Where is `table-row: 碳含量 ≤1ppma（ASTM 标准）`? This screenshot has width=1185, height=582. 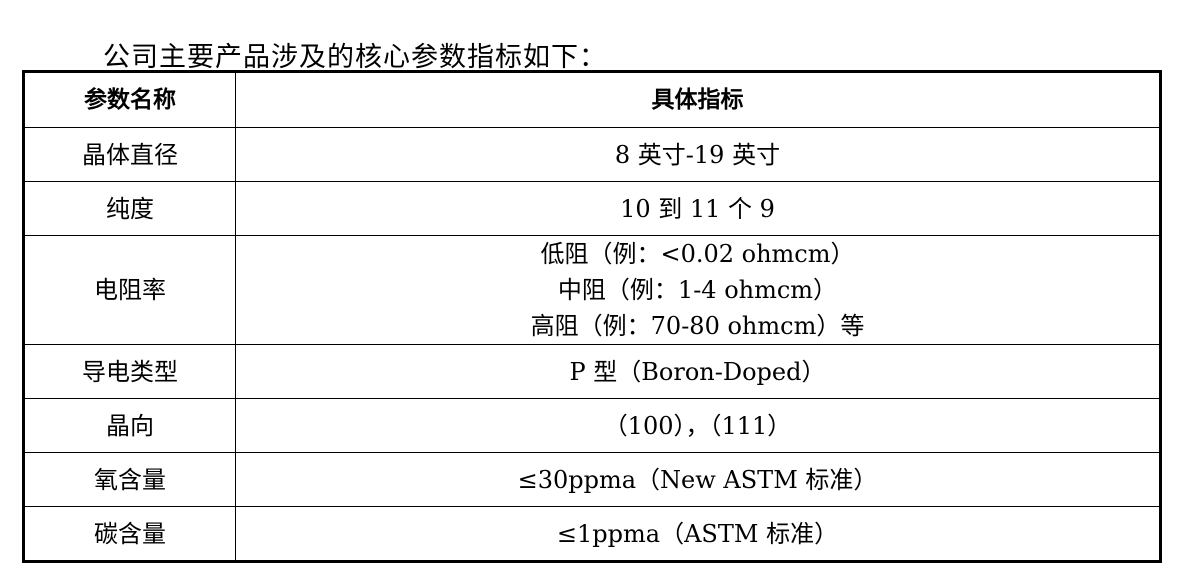 table-row: 碳含量 ≤1ppma（ASTM 标准） is located at coordinates (592, 534).